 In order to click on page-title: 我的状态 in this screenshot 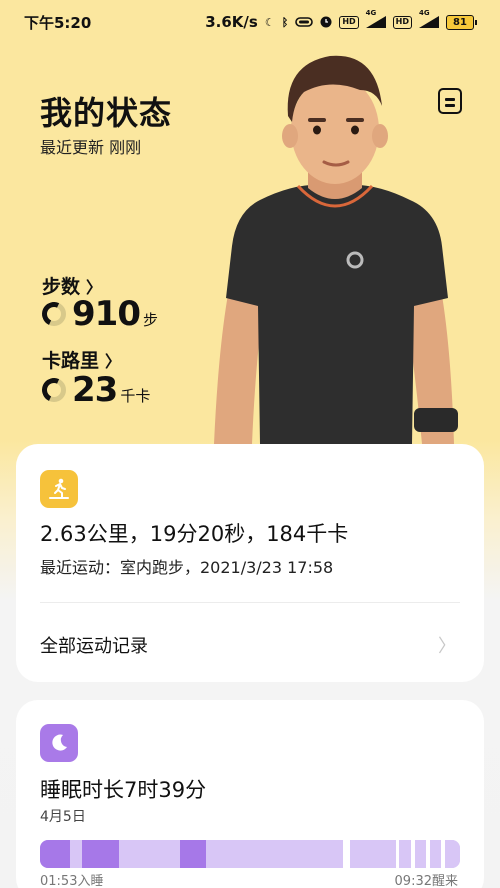, I will do `click(106, 113)`.